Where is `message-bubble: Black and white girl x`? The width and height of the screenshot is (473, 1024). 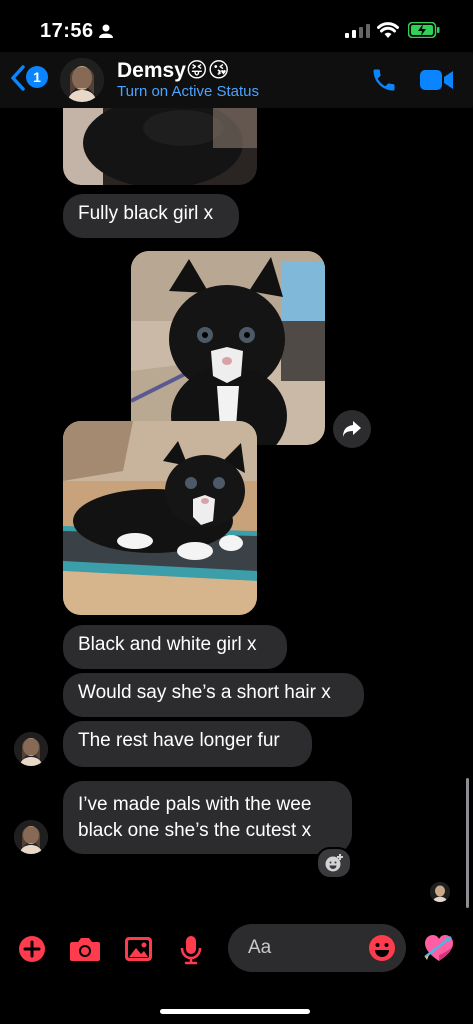
message-bubble: Black and white girl x is located at coordinates (175, 647).